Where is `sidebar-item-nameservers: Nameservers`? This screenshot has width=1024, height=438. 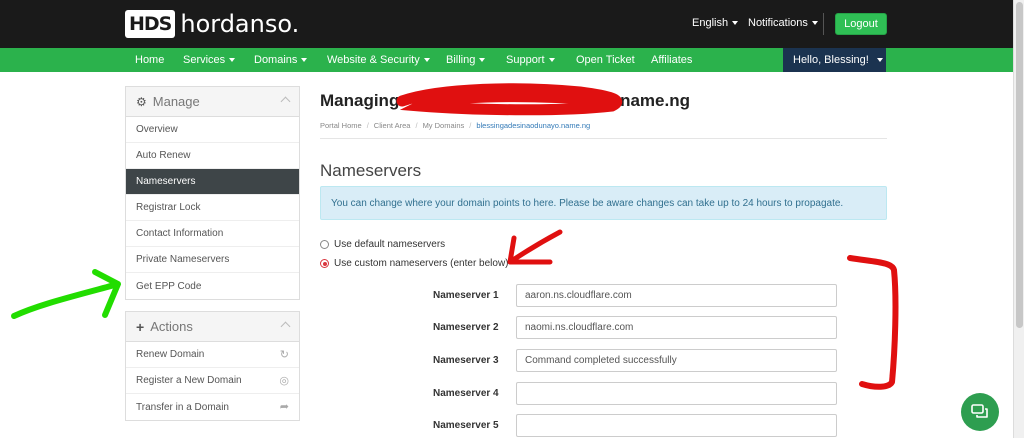
sidebar-item-nameservers: Nameservers is located at coordinates (212, 182).